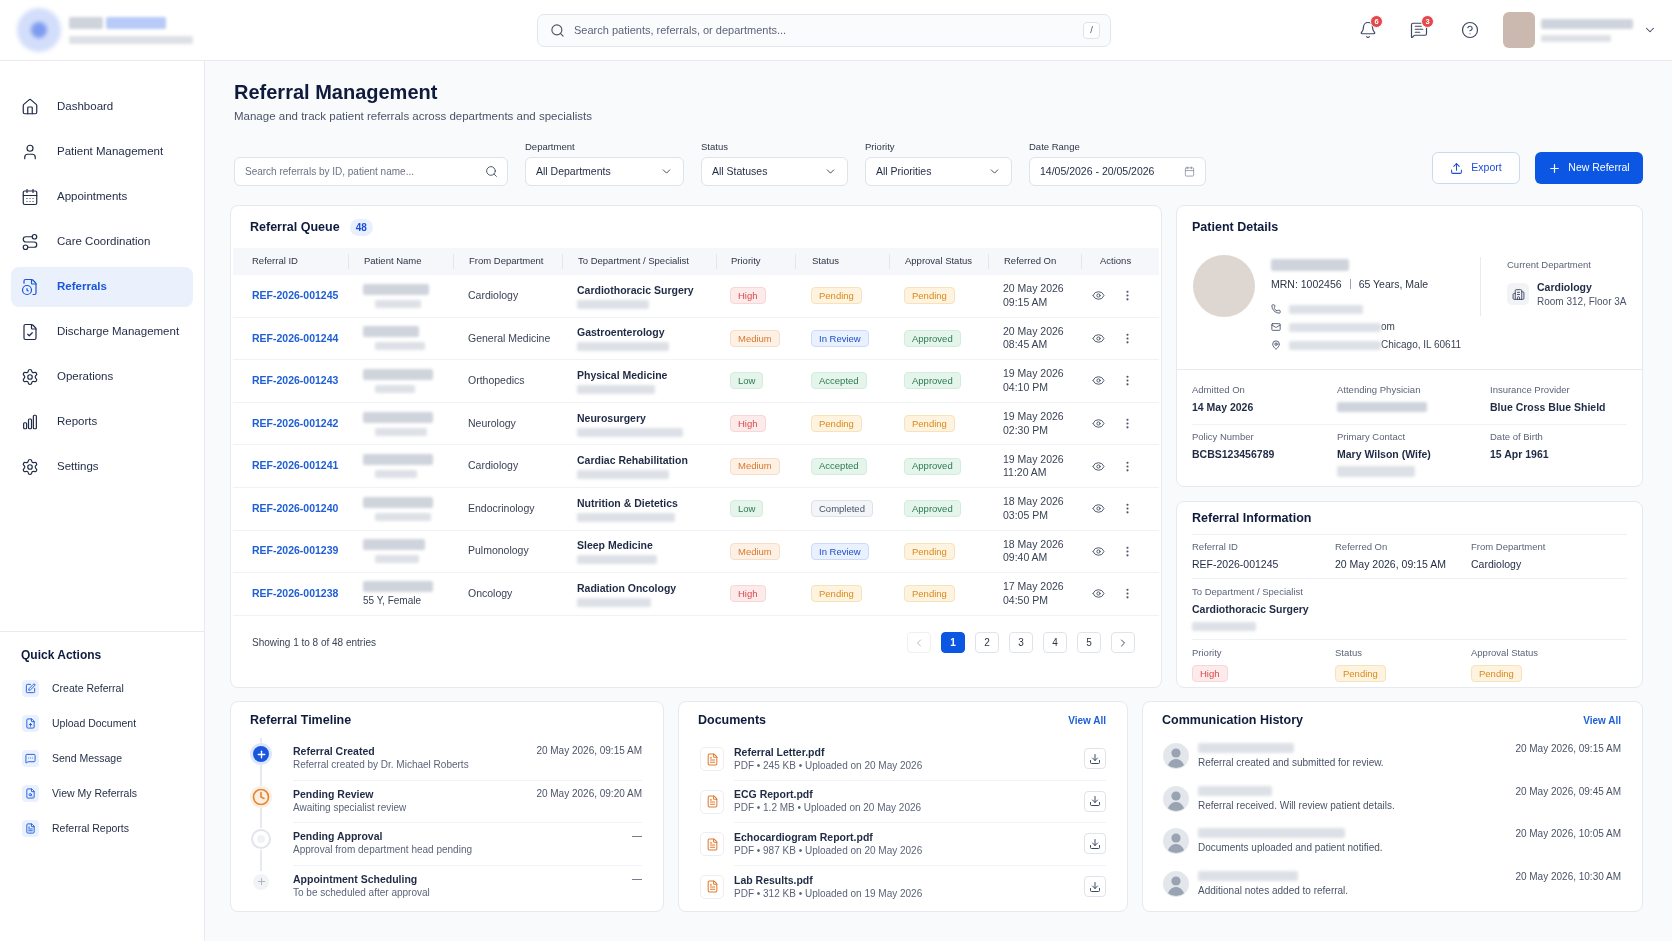  What do you see at coordinates (1030, 261) in the screenshot?
I see `column-header: Referred On` at bounding box center [1030, 261].